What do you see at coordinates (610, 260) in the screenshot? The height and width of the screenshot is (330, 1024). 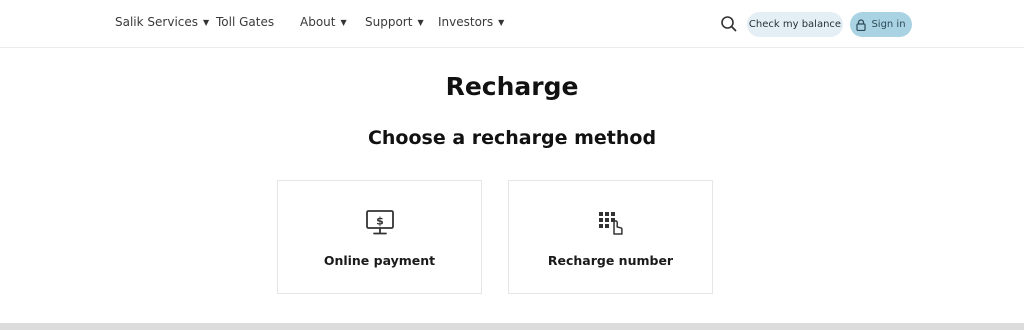 I see `recharge-number-label: Recharge number` at bounding box center [610, 260].